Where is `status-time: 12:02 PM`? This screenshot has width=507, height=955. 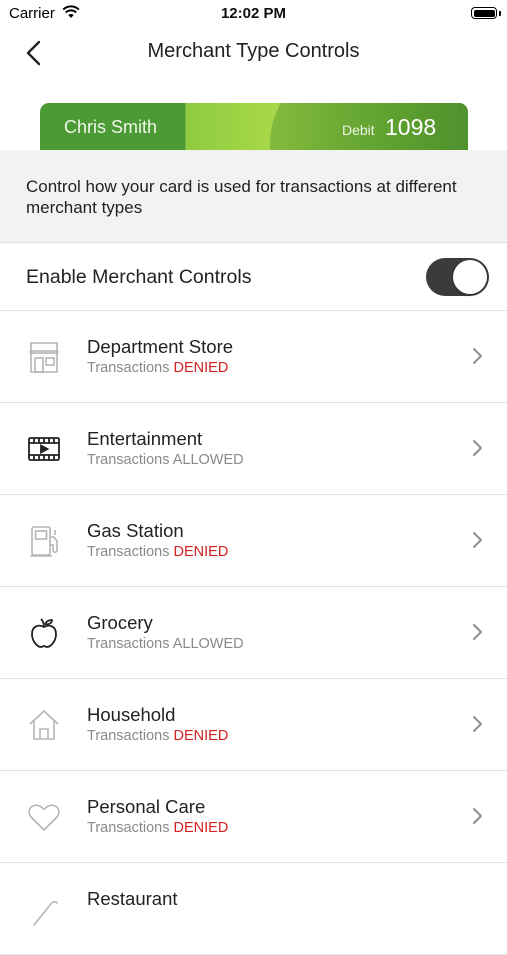
status-time: 12:02 PM is located at coordinates (253, 13).